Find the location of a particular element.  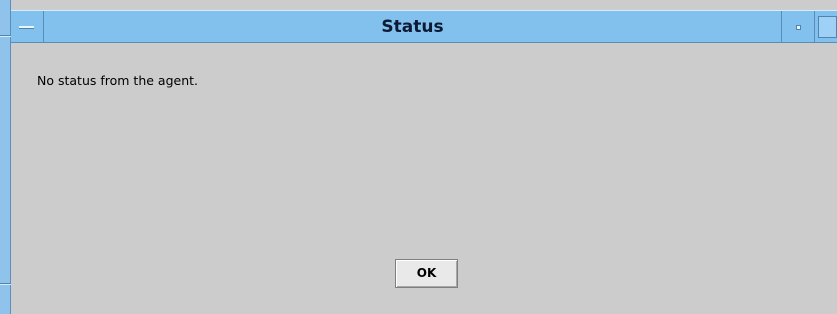

maximize-icon is located at coordinates (827, 27).